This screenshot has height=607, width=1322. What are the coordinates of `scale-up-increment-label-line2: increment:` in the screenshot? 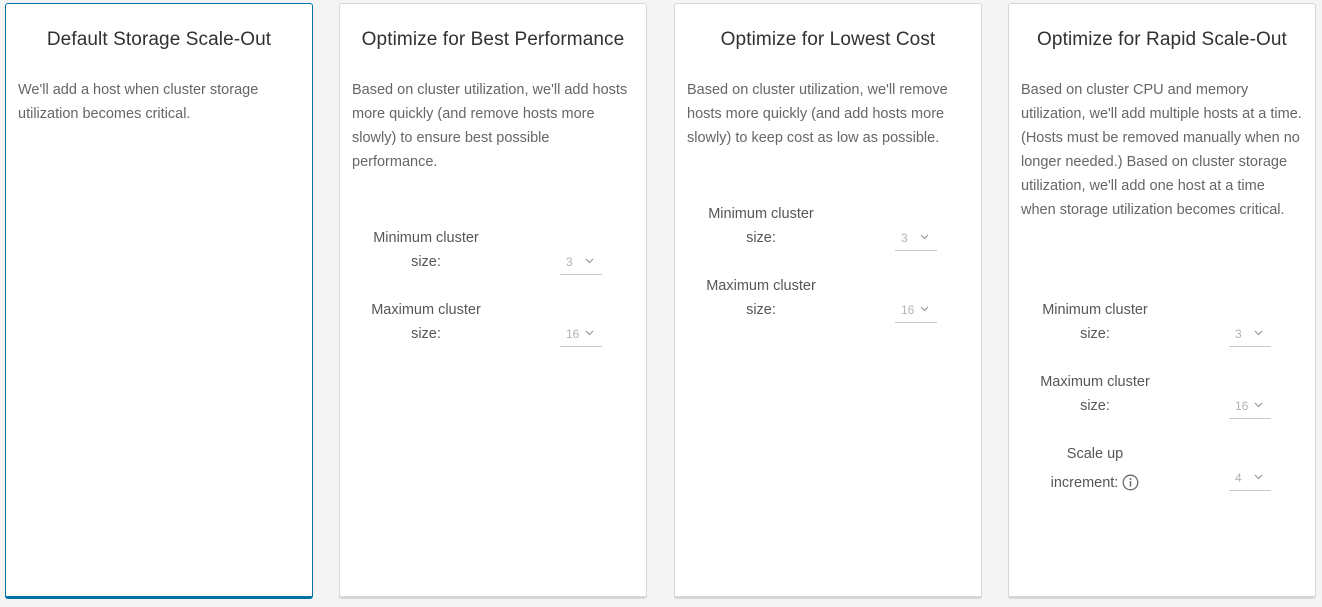 It's located at (1084, 483).